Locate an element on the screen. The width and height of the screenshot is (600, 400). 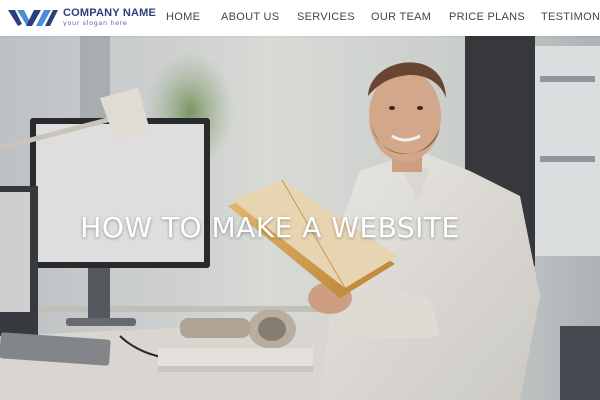
nav-testimonials: TESTIMONIA is located at coordinates (570, 17).